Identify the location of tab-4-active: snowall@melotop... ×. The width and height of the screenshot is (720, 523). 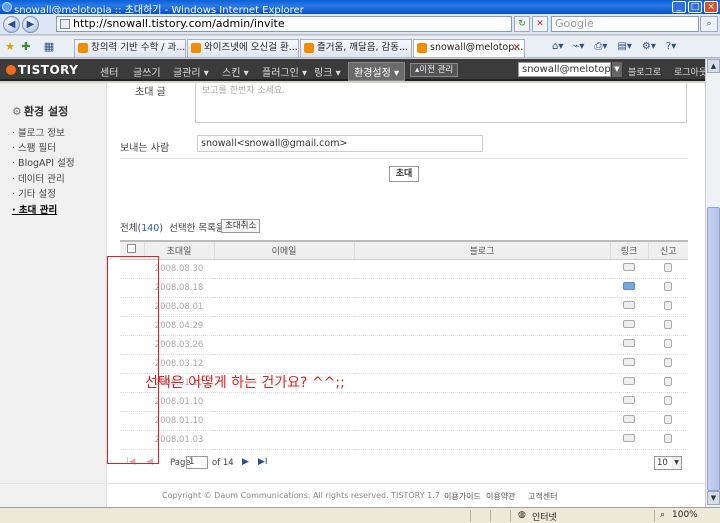
(469, 48).